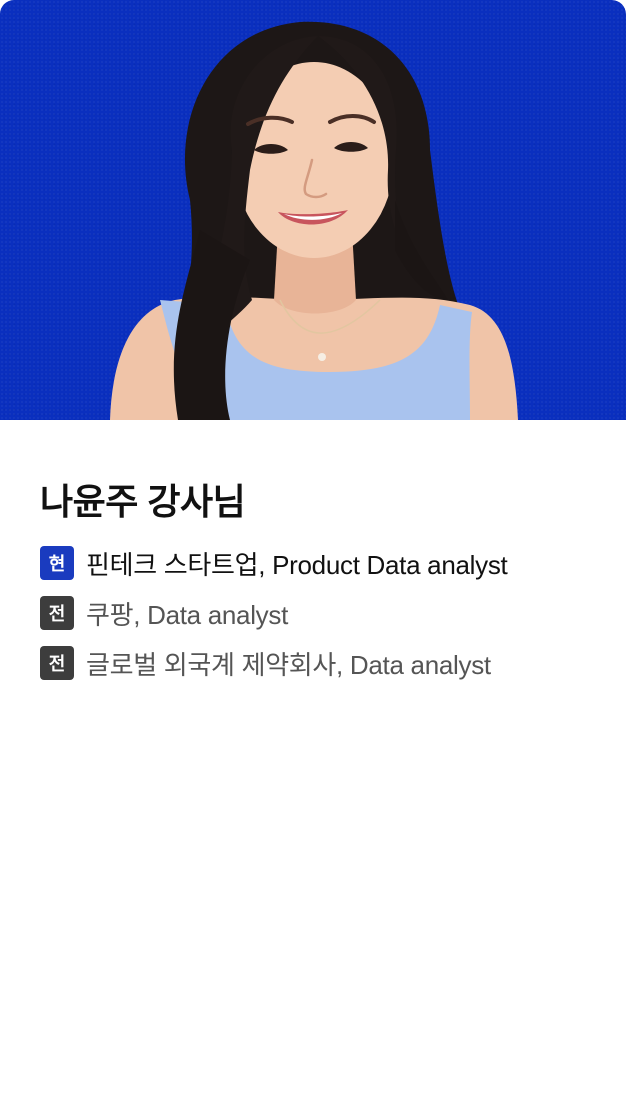  What do you see at coordinates (143, 501) in the screenshot?
I see `instructor-name: 나윤주 강사님` at bounding box center [143, 501].